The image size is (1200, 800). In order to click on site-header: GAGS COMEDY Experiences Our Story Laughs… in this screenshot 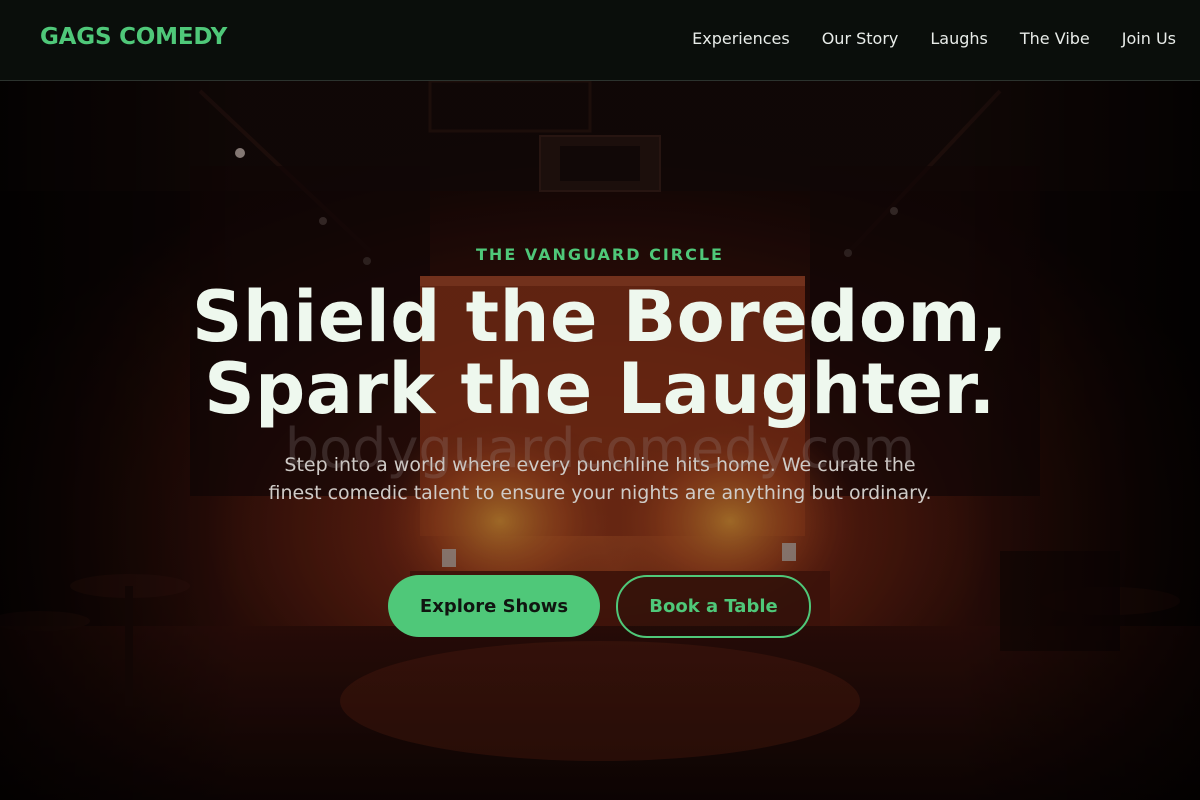, I will do `click(600, 40)`.